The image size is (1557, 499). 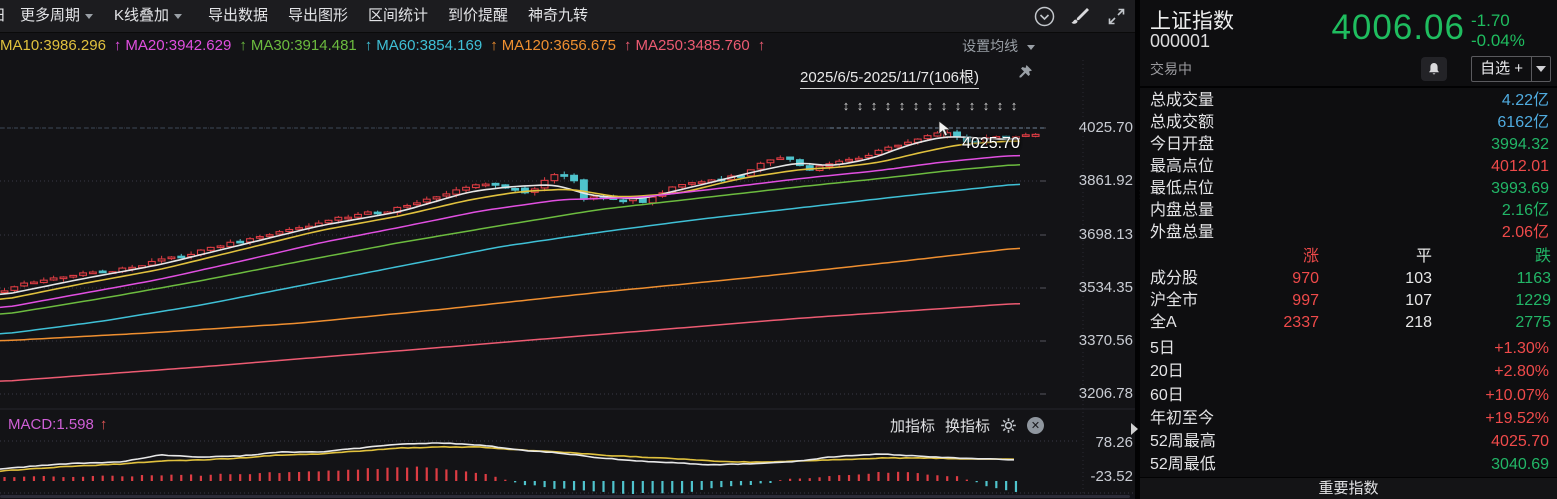 I want to click on macd-tick-label: -23.52, so click(x=1111, y=476).